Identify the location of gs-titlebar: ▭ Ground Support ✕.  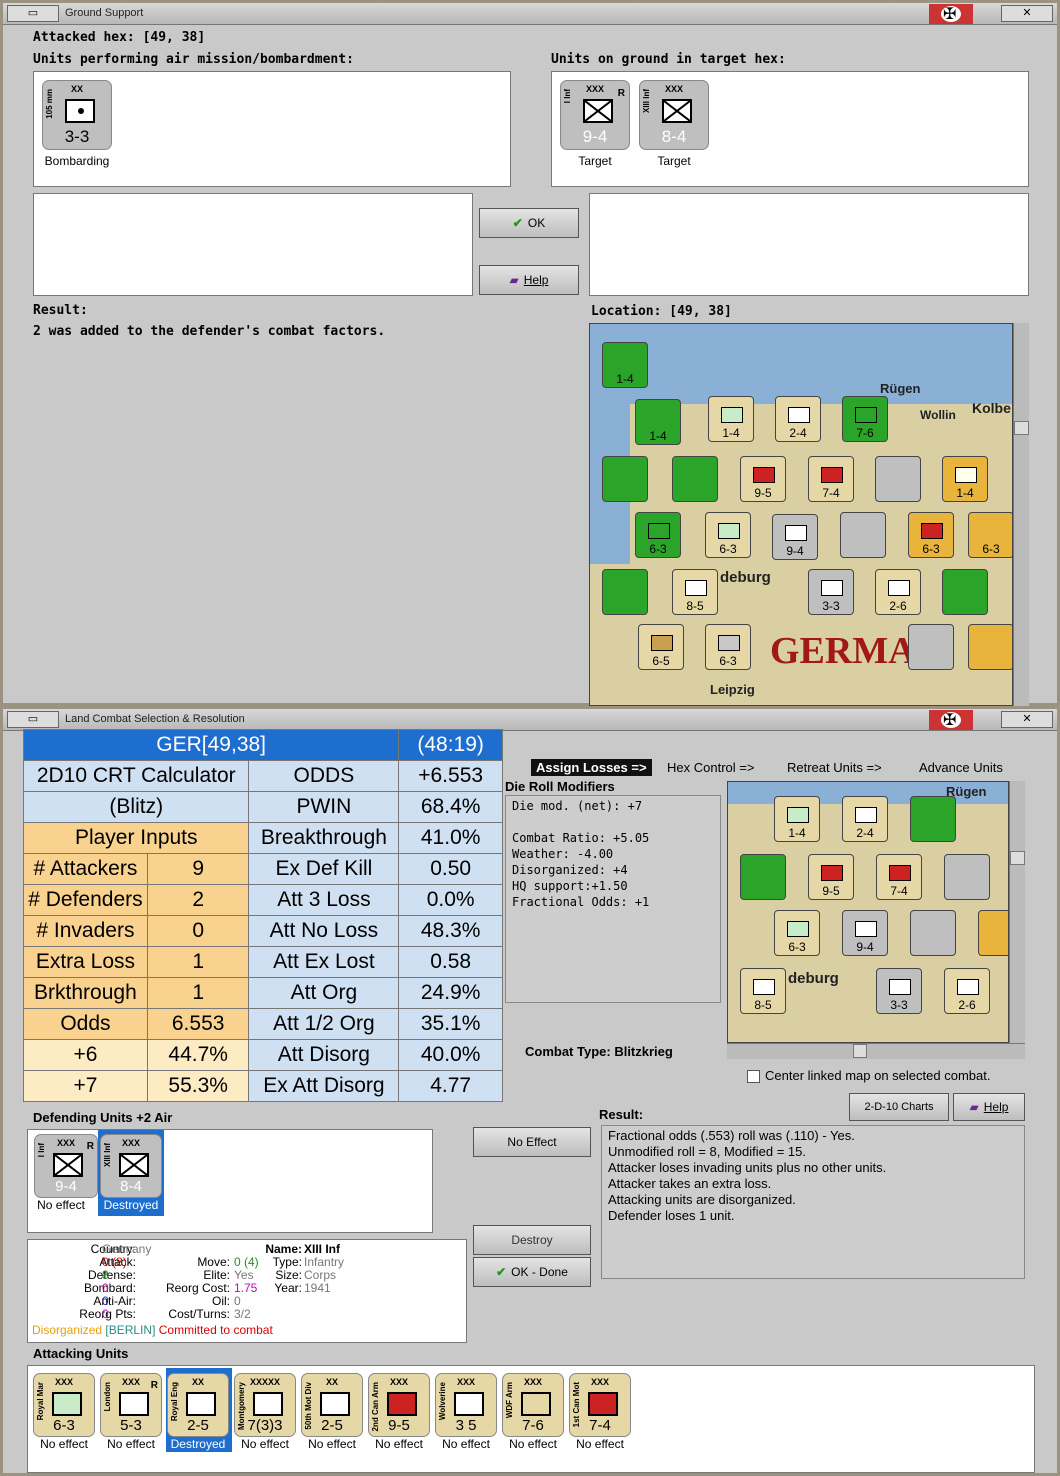
(530, 14).